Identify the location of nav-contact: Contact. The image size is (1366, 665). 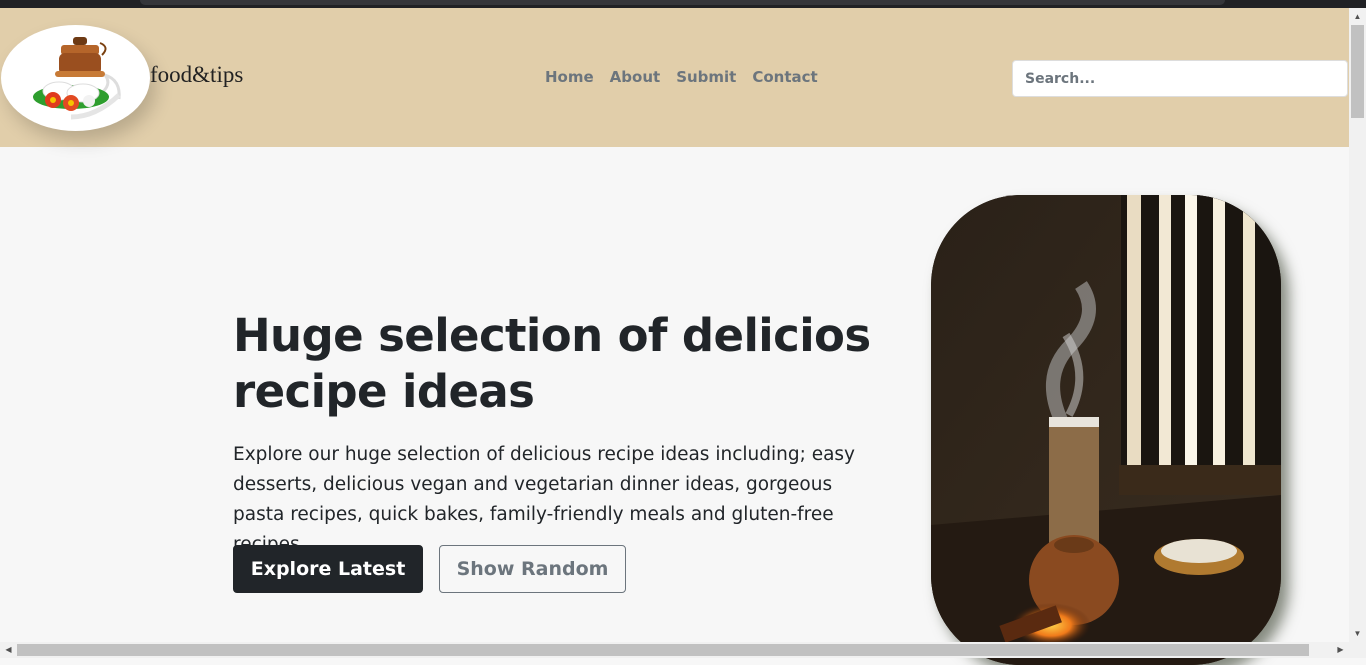
(784, 77).